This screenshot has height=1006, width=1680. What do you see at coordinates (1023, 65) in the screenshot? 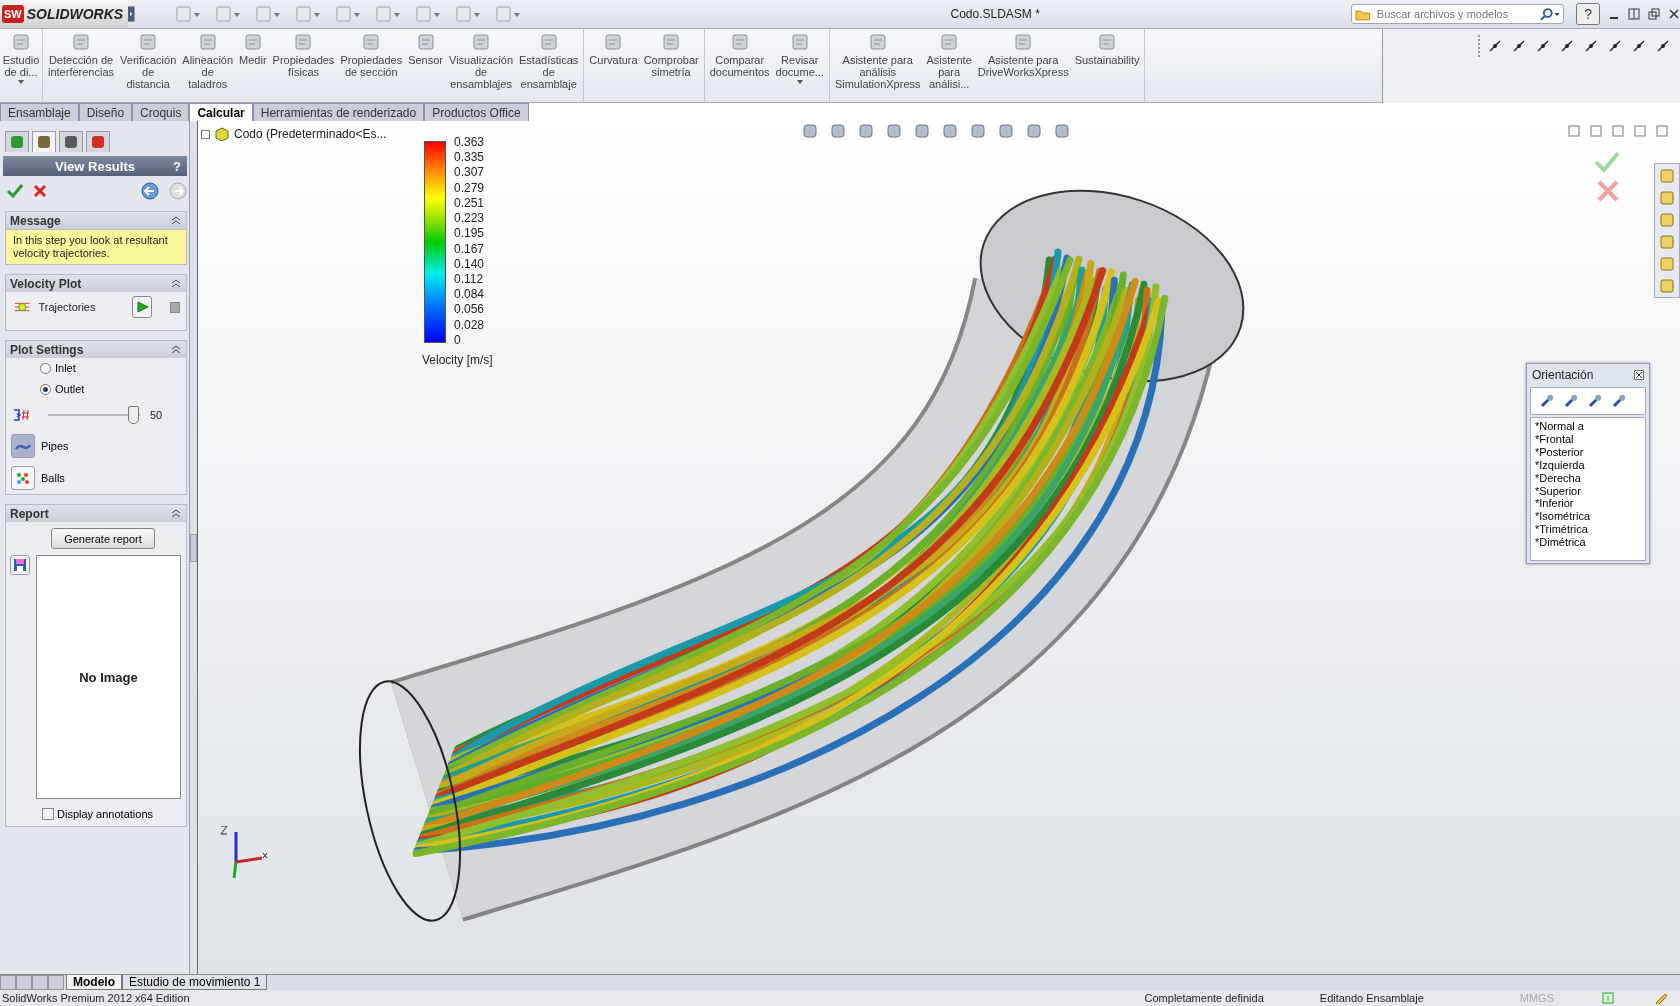
I see `ribbon-button: Asistente para DriveWorksXpress` at bounding box center [1023, 65].